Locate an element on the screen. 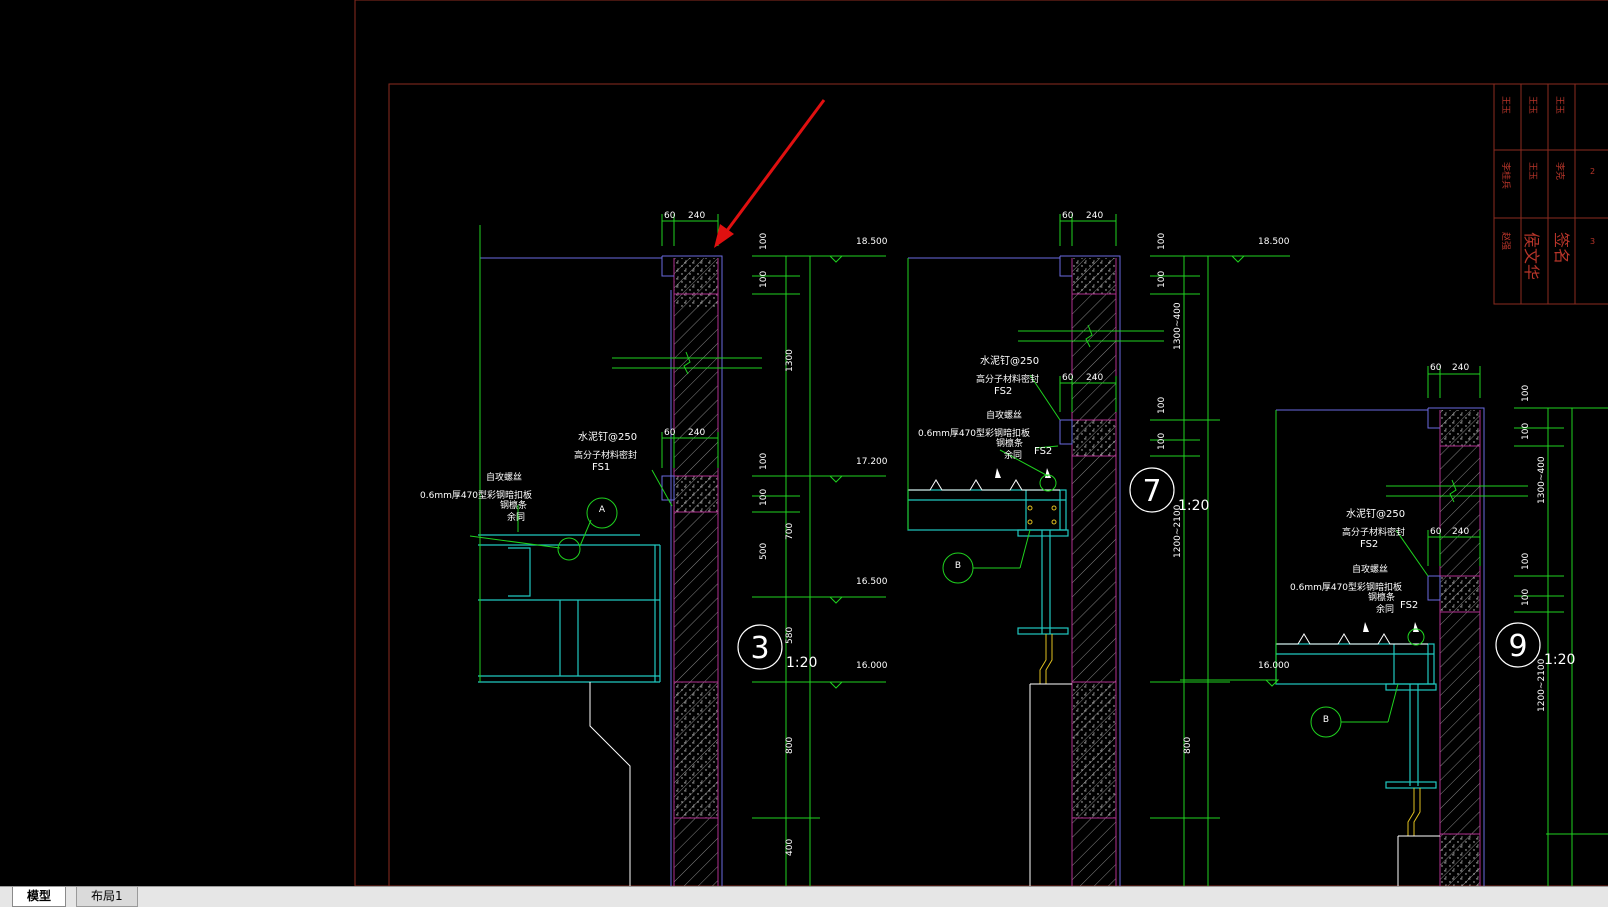 This screenshot has width=1608, height=907. red-annotation-arrow is located at coordinates (770, 173).